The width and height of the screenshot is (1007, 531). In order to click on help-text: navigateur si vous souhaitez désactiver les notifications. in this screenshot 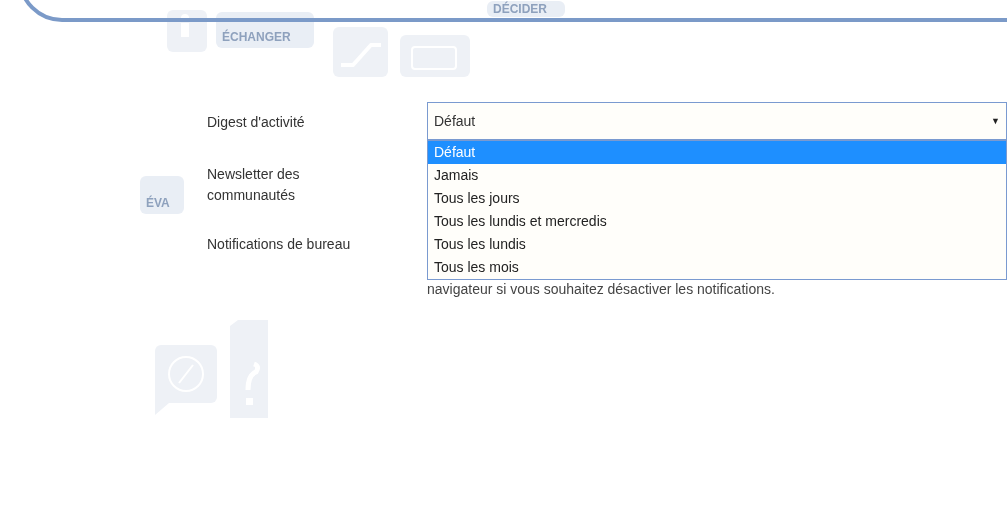, I will do `click(601, 289)`.